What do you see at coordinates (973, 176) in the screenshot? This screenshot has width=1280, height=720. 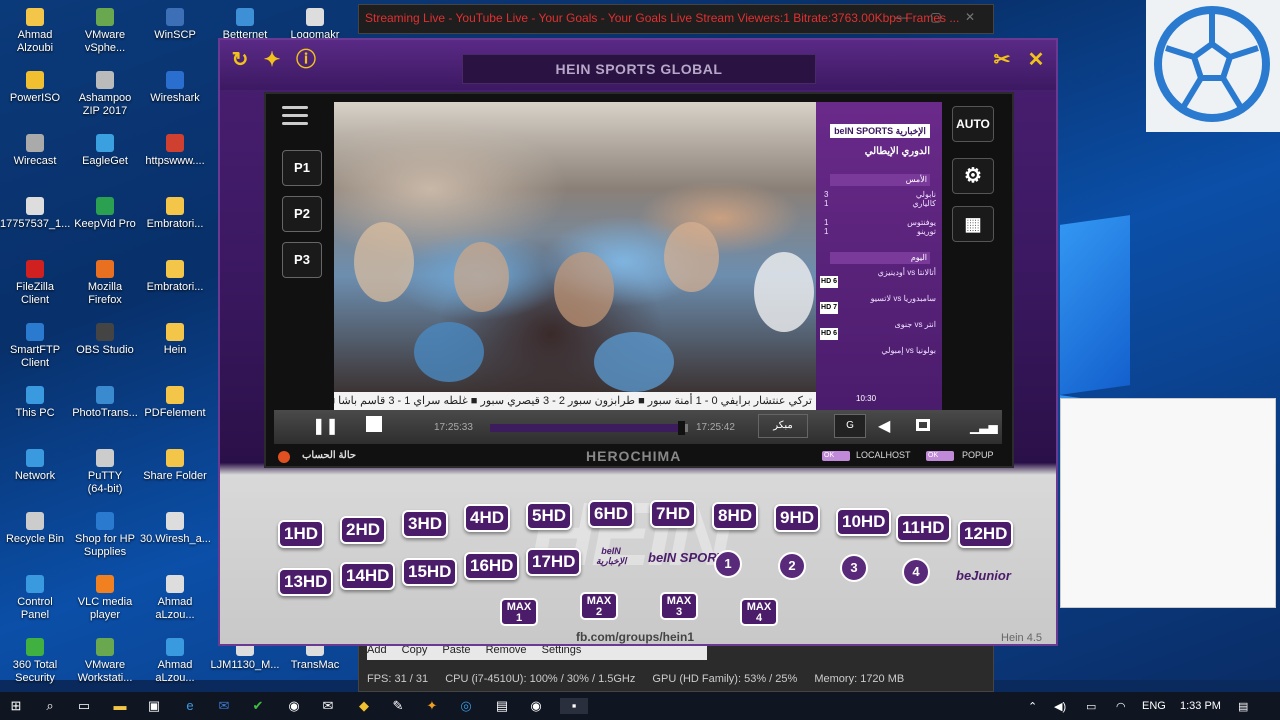 I see `settings-gear-icon: ⚙` at bounding box center [973, 176].